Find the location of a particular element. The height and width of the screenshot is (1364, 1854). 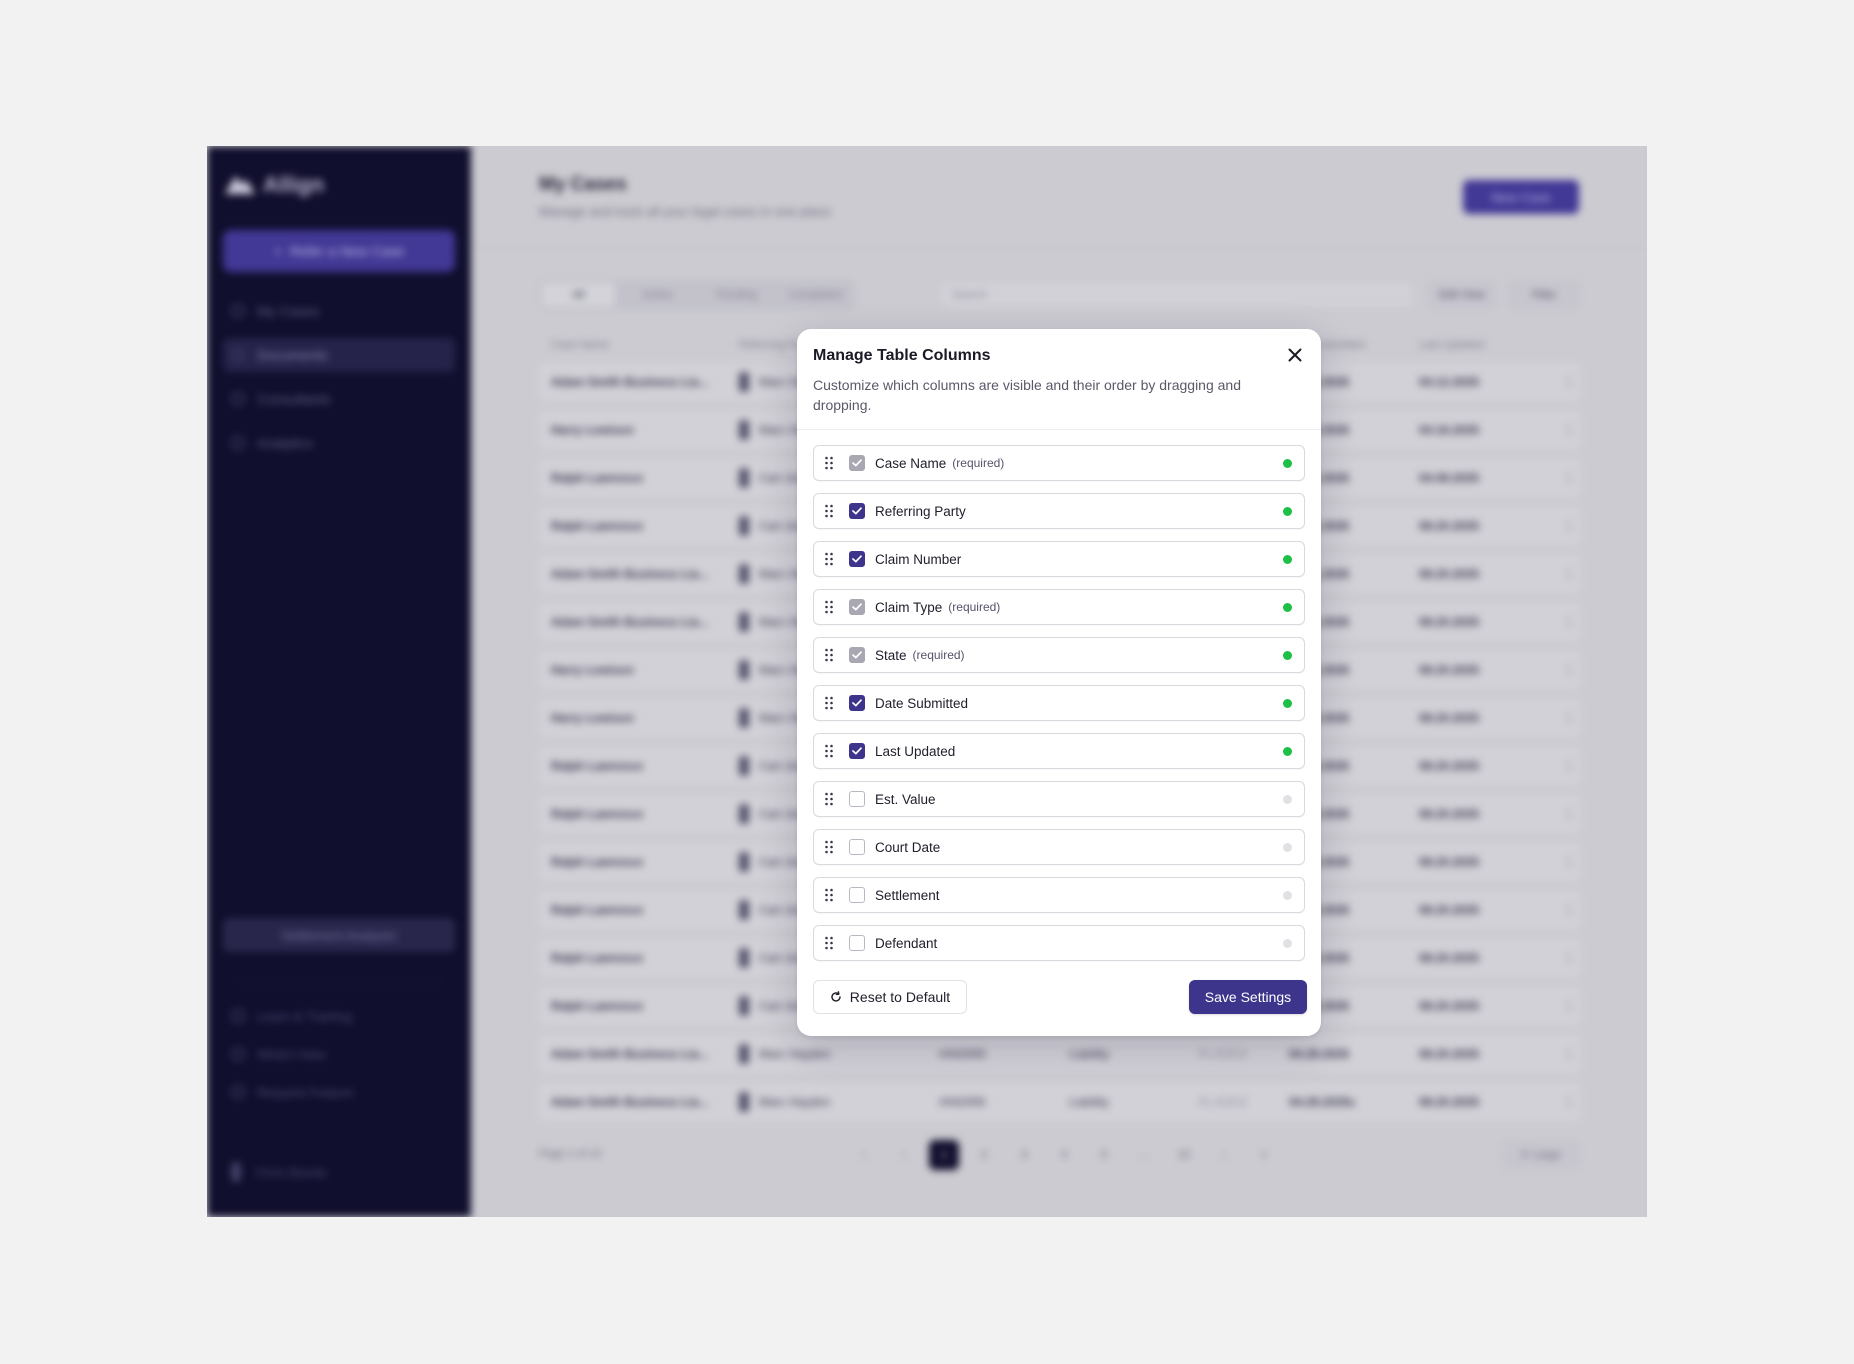

save-settings-button: Save Settings is located at coordinates (1248, 997).